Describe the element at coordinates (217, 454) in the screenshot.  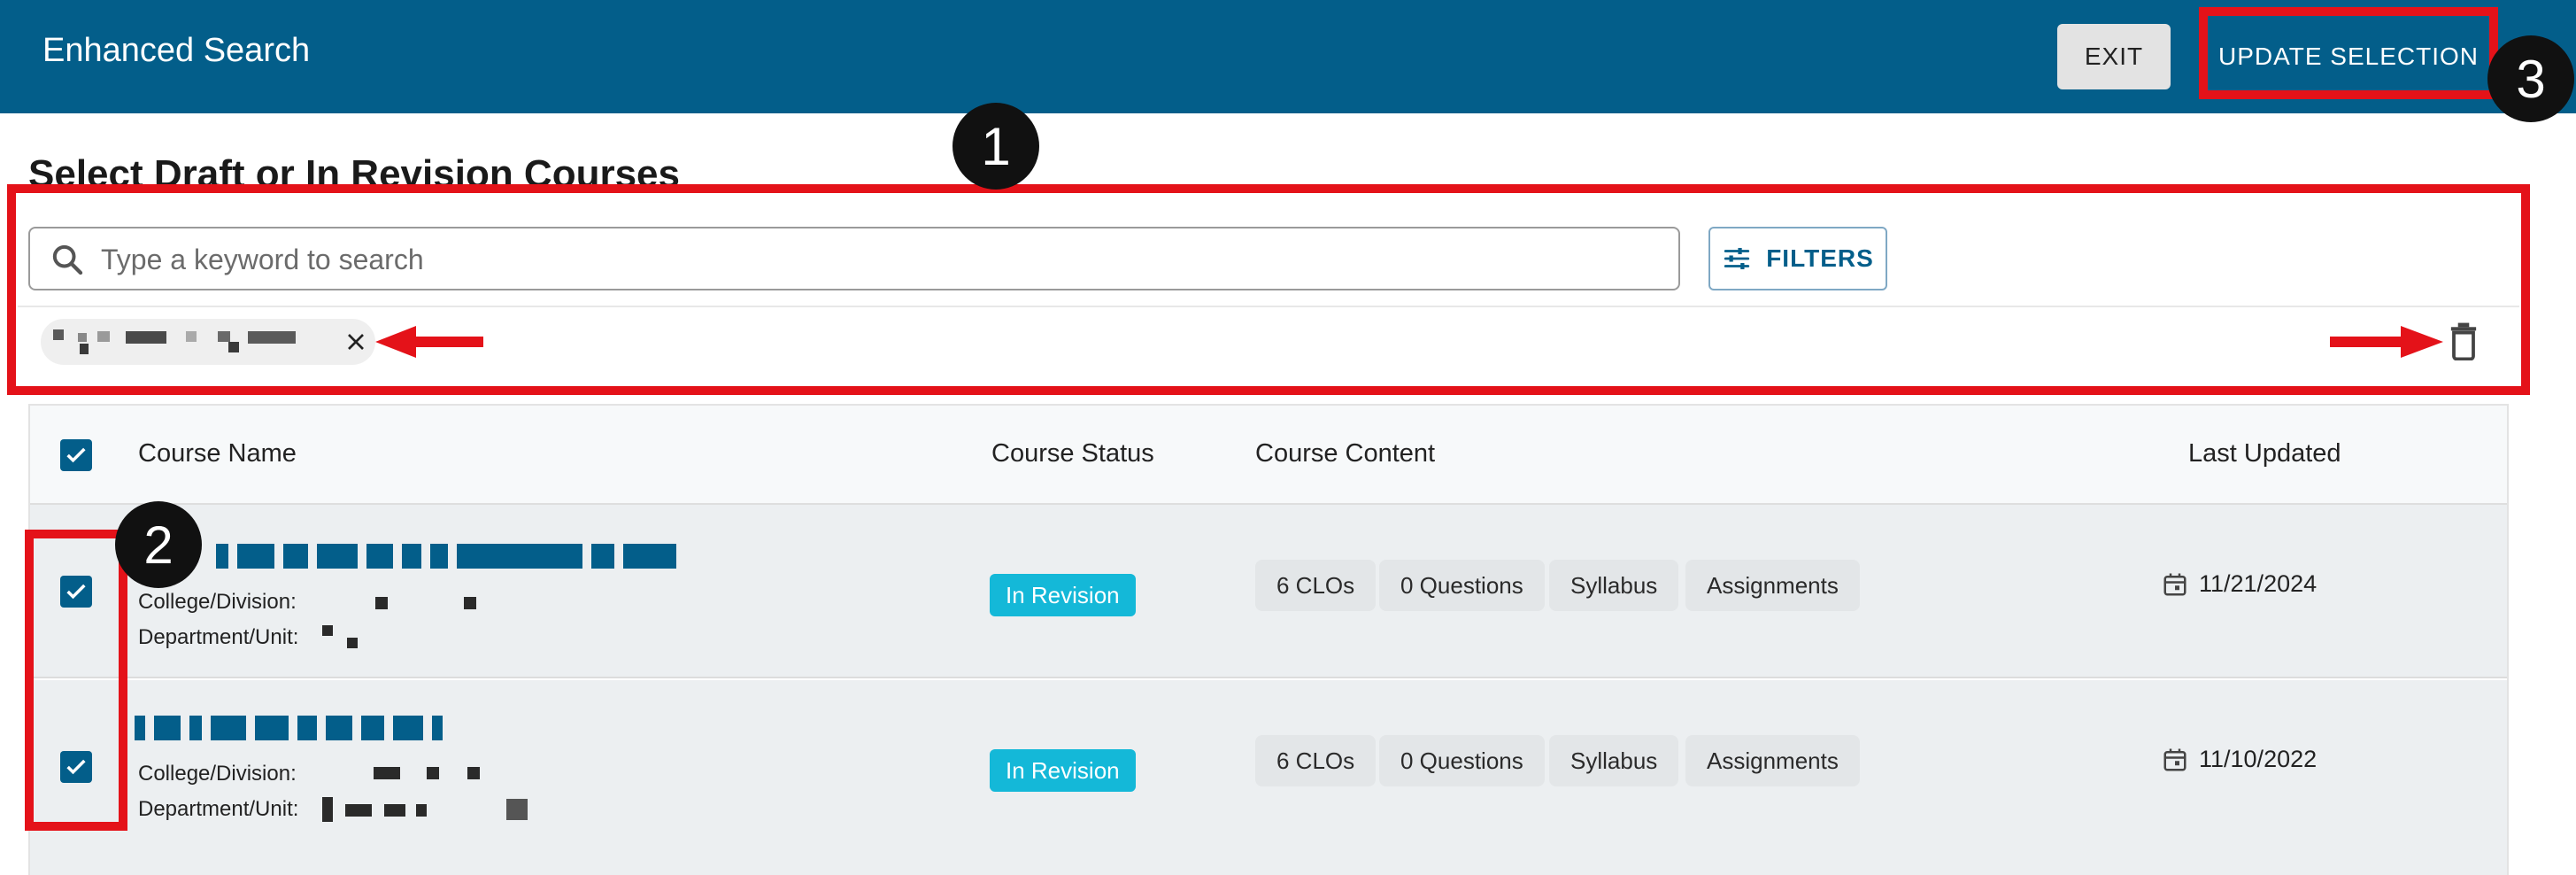
I see `column-header-course-name: Course Name` at that location.